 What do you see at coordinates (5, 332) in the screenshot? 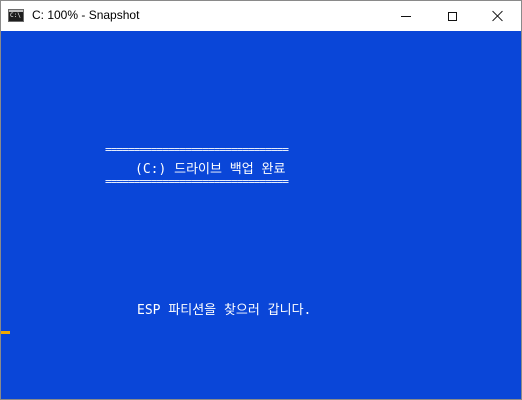
I see `text-cursor` at bounding box center [5, 332].